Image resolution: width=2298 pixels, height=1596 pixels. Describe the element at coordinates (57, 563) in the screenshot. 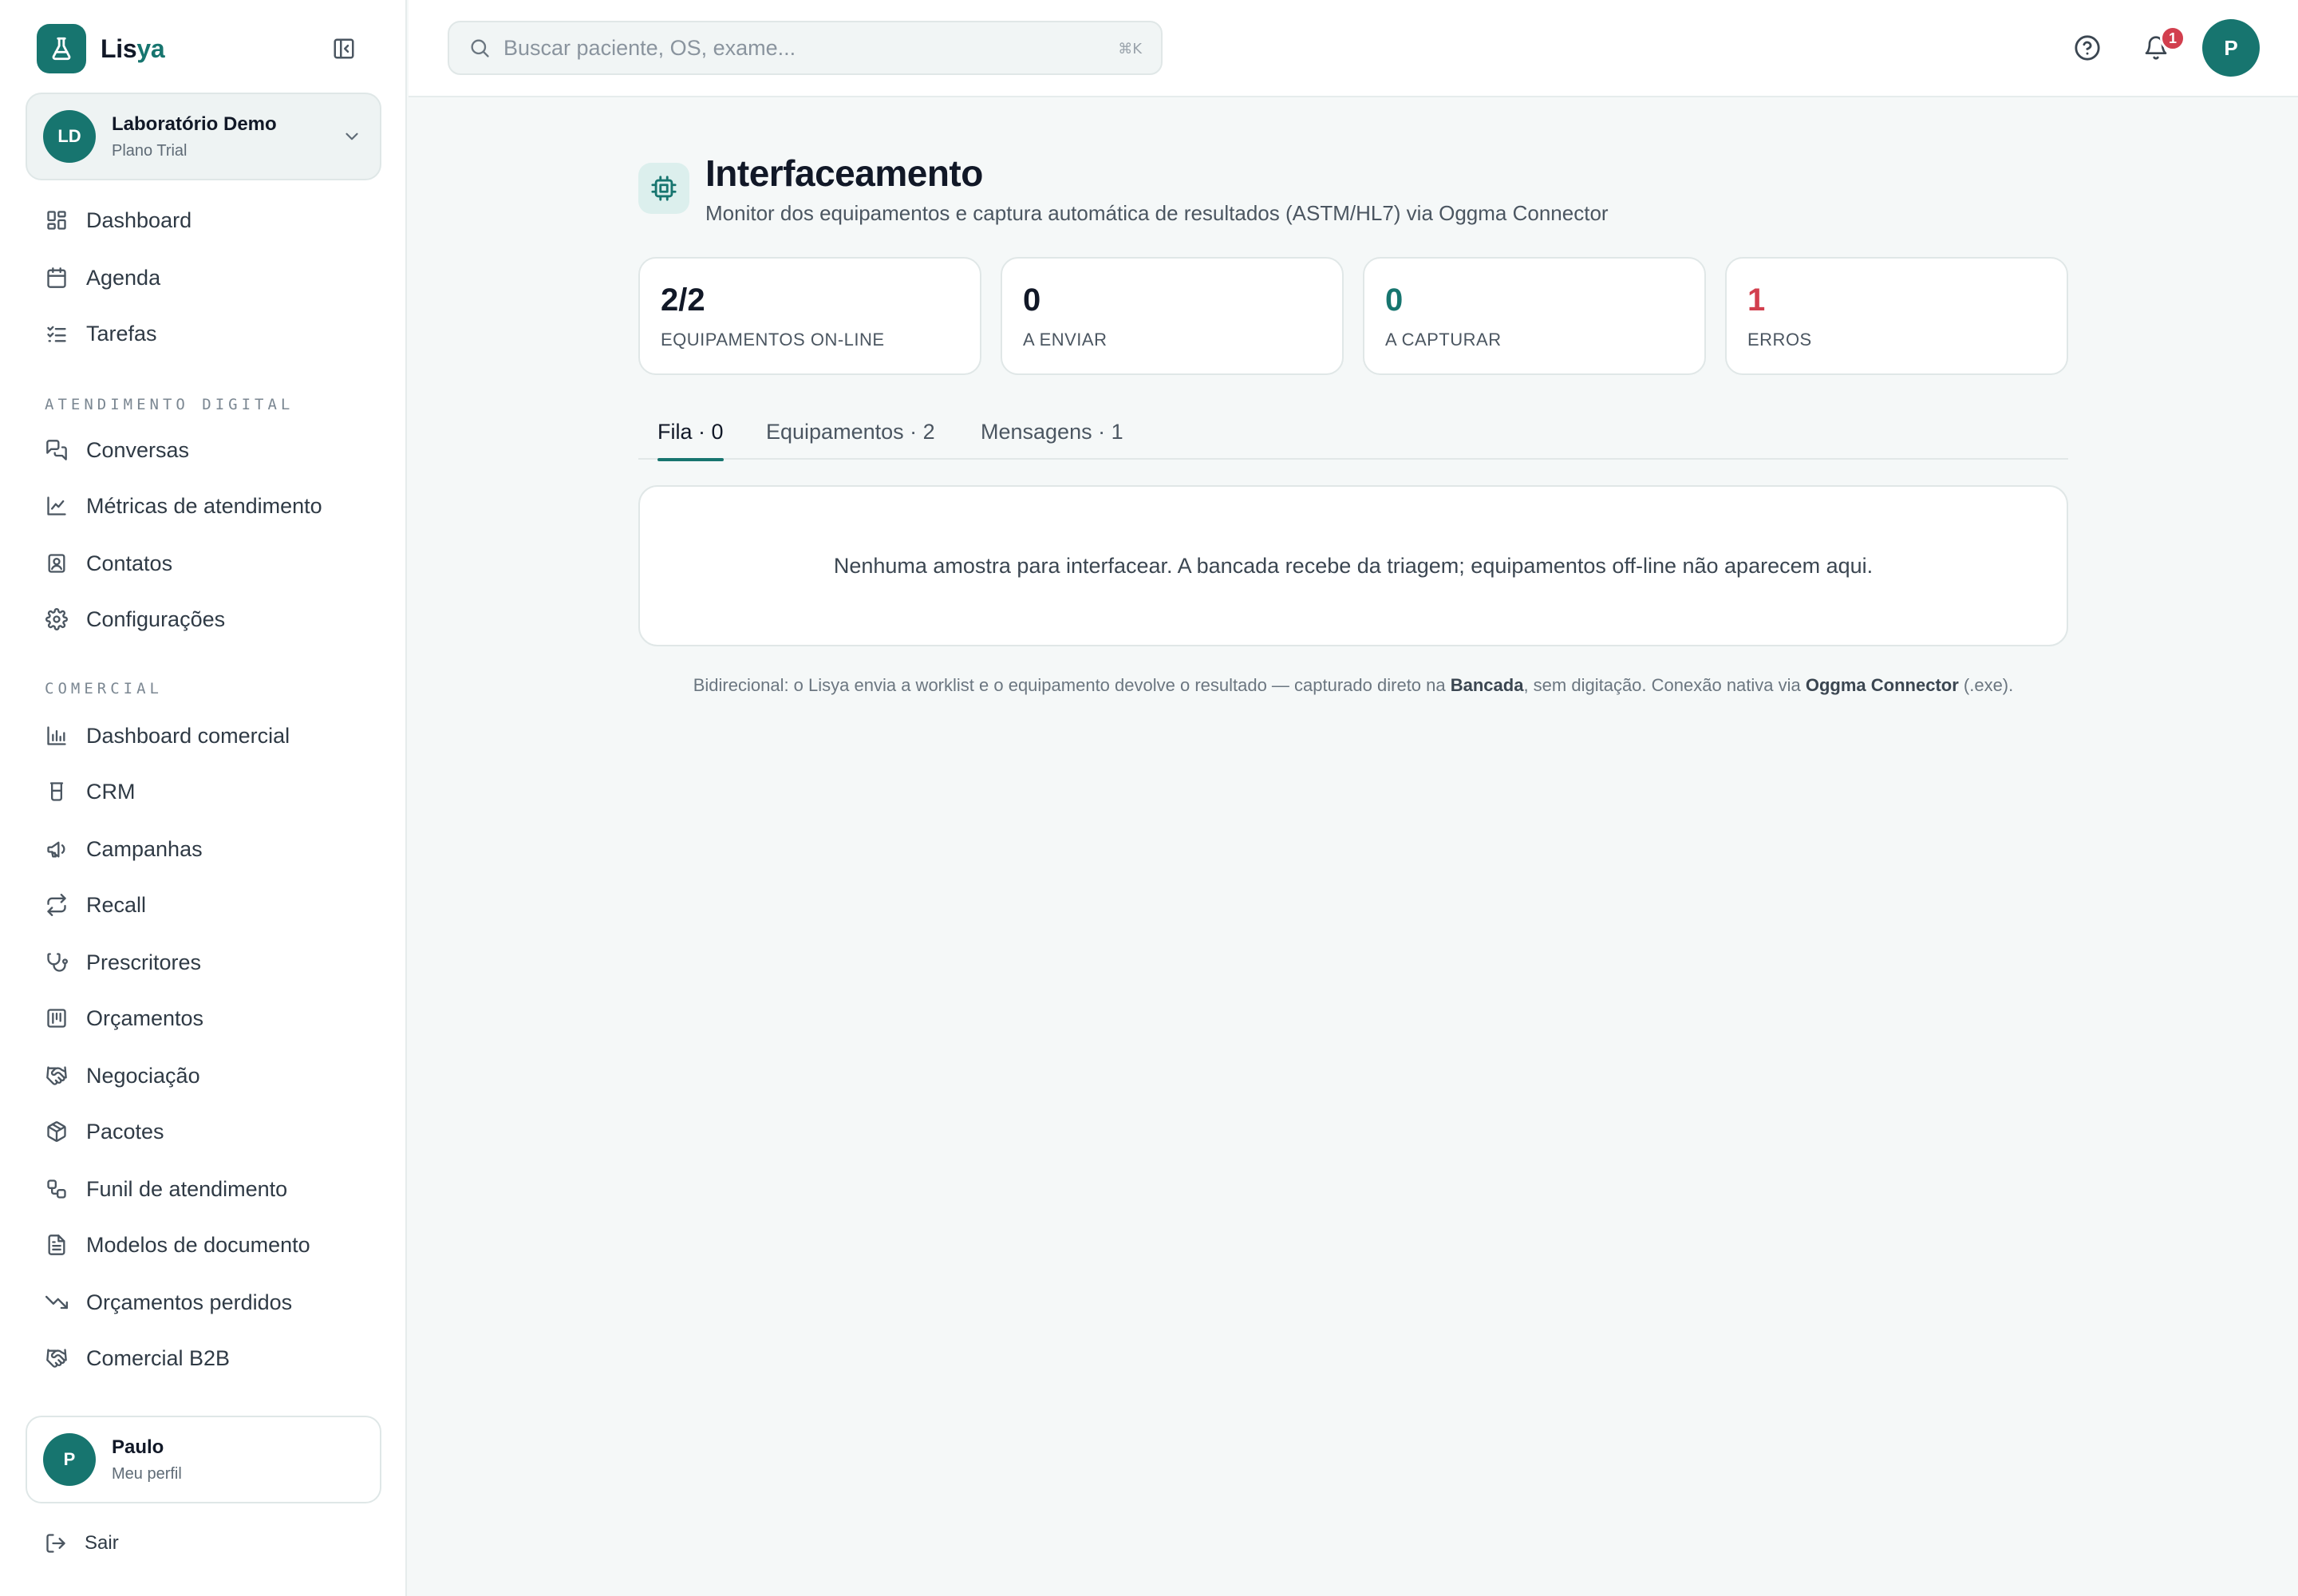

I see `contact-icon` at that location.